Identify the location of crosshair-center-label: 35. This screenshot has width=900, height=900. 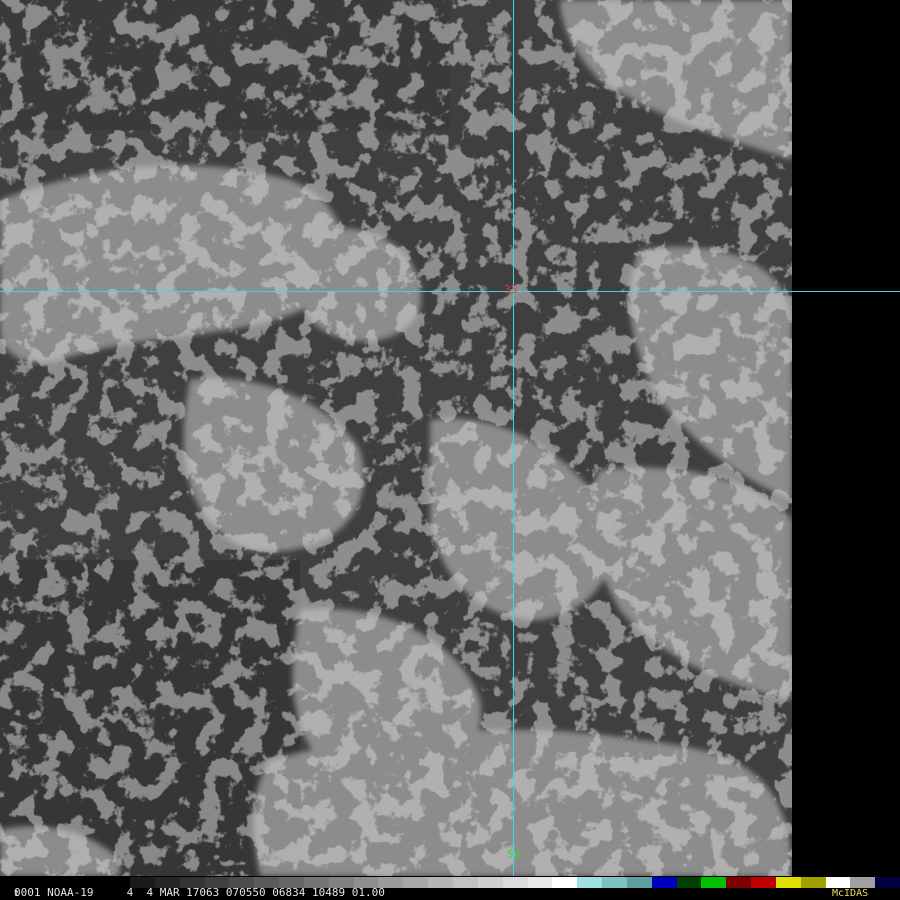
(511, 289).